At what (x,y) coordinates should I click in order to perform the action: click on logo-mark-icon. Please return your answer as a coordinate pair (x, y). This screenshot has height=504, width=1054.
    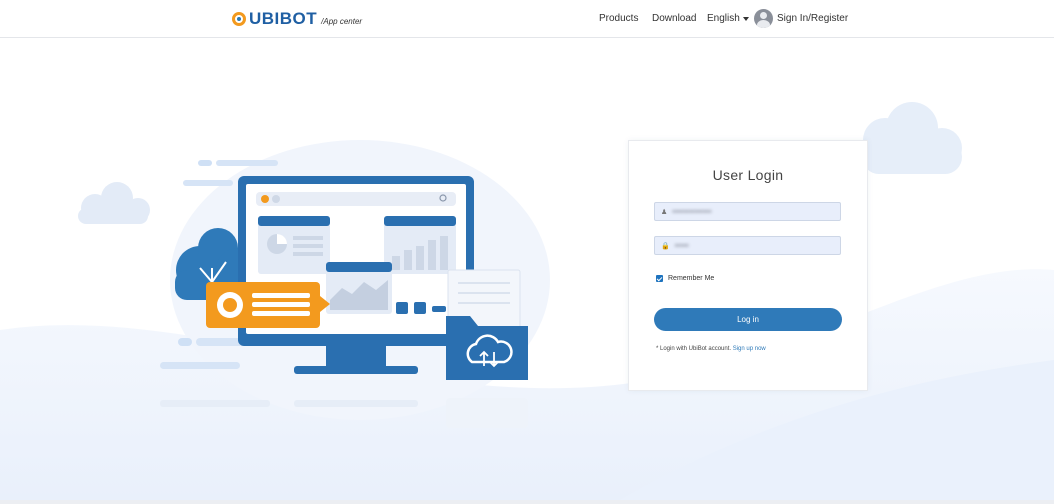
    Looking at the image, I should click on (239, 19).